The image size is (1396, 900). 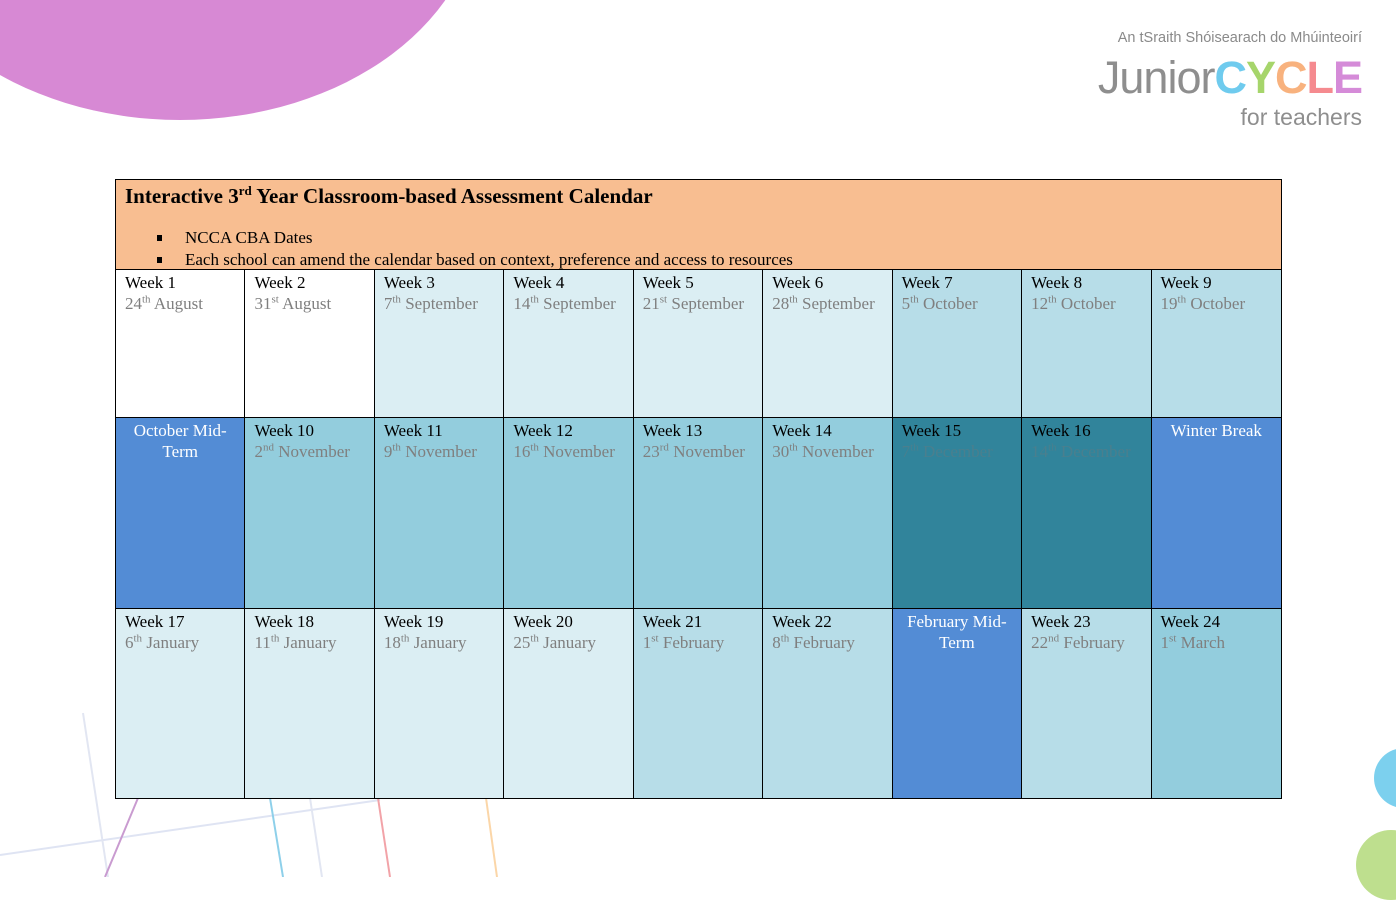 I want to click on calendar-week-cell: Week 1 24th August, so click(x=181, y=344).